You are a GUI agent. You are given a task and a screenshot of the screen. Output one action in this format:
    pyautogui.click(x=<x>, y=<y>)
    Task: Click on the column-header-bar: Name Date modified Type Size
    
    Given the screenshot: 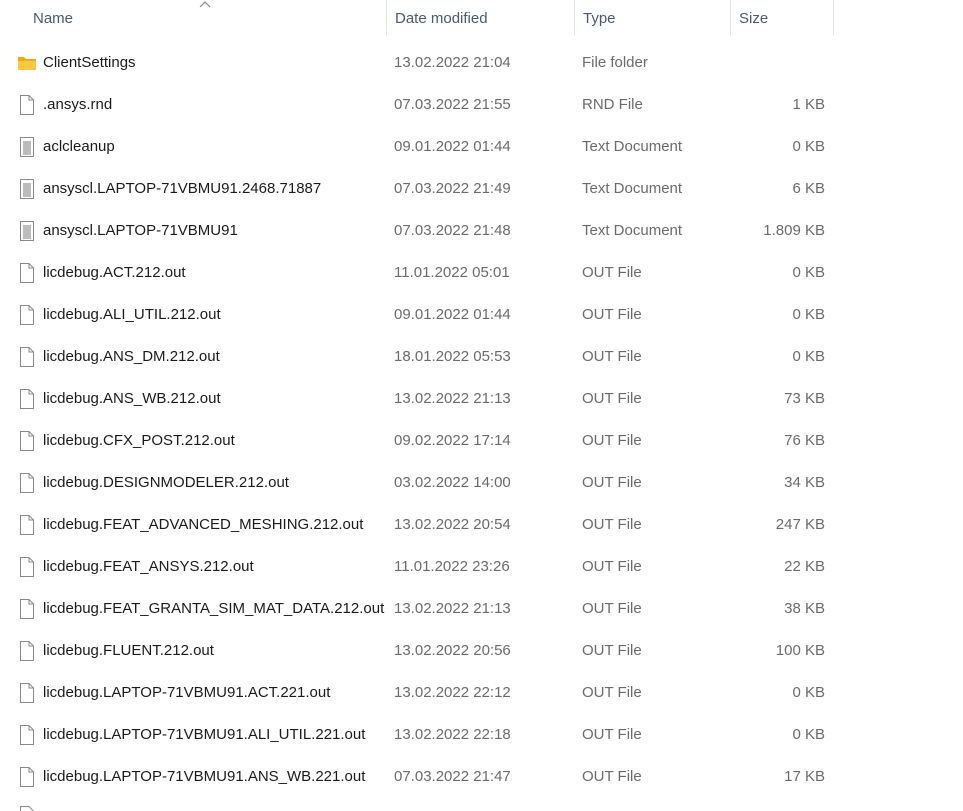 What is the action you would take?
    pyautogui.click(x=481, y=20)
    